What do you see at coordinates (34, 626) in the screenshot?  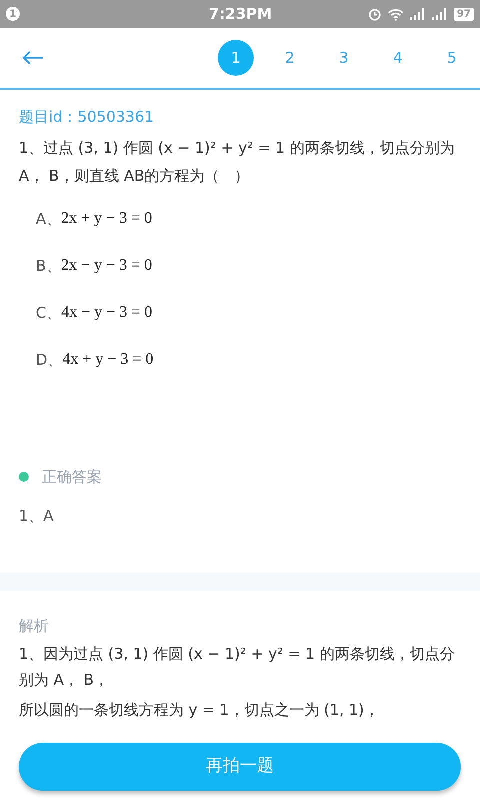 I see `analysis-title: 解析` at bounding box center [34, 626].